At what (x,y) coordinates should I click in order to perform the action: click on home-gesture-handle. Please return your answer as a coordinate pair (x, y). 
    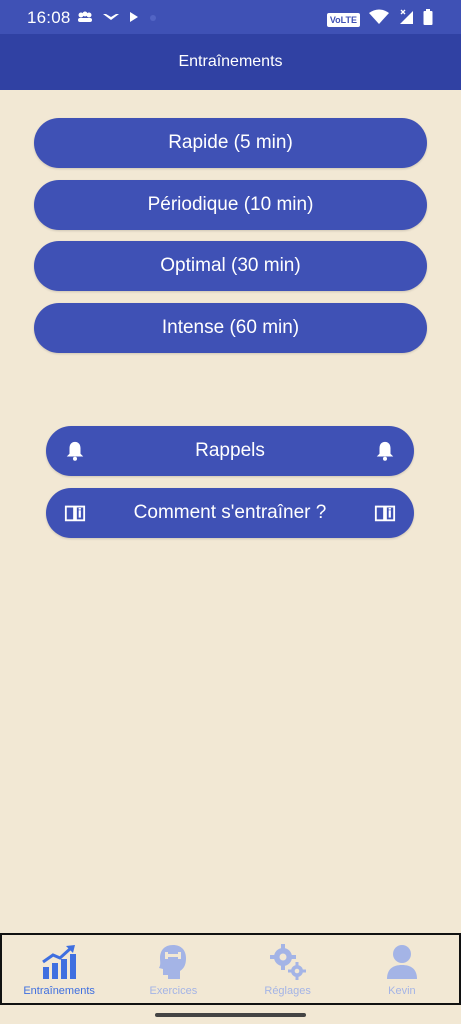
    Looking at the image, I should click on (230, 1015).